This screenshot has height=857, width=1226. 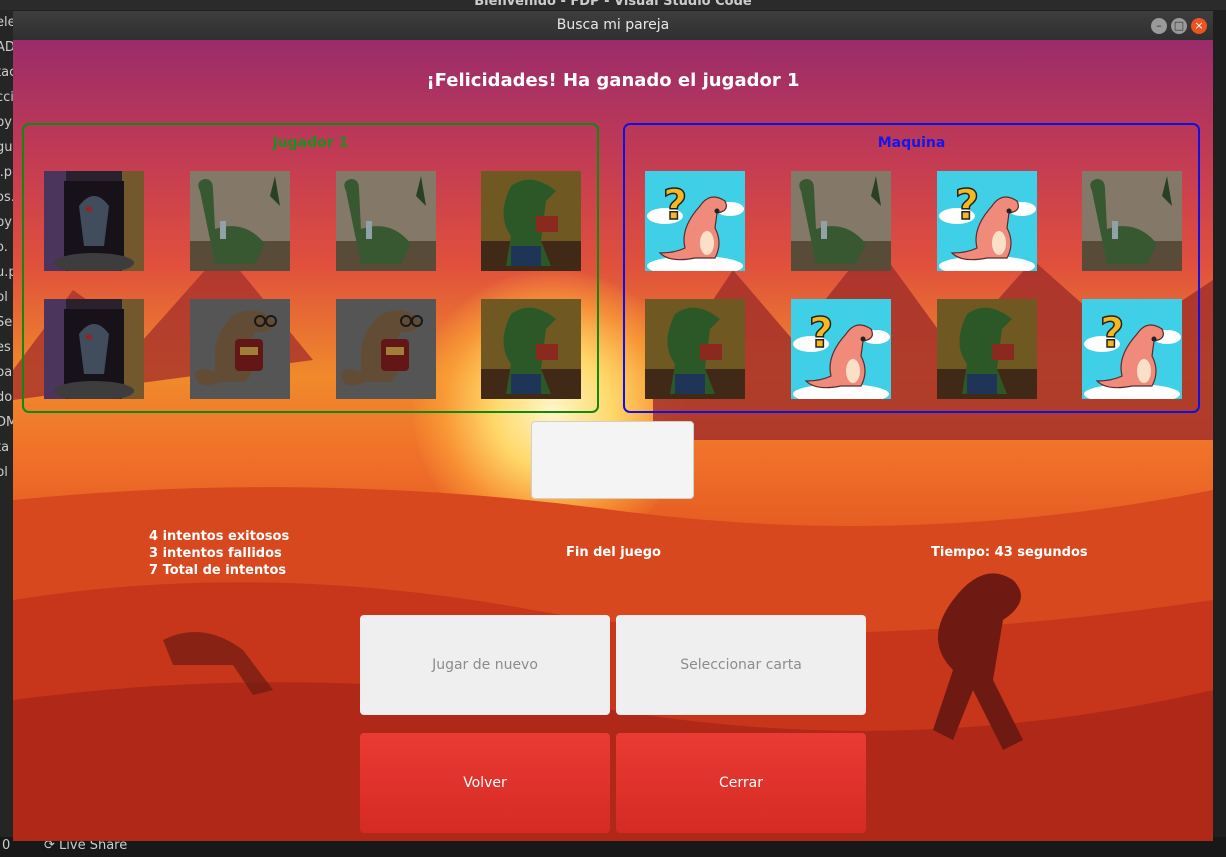 I want to click on close-button: Cerrar, so click(x=741, y=783).